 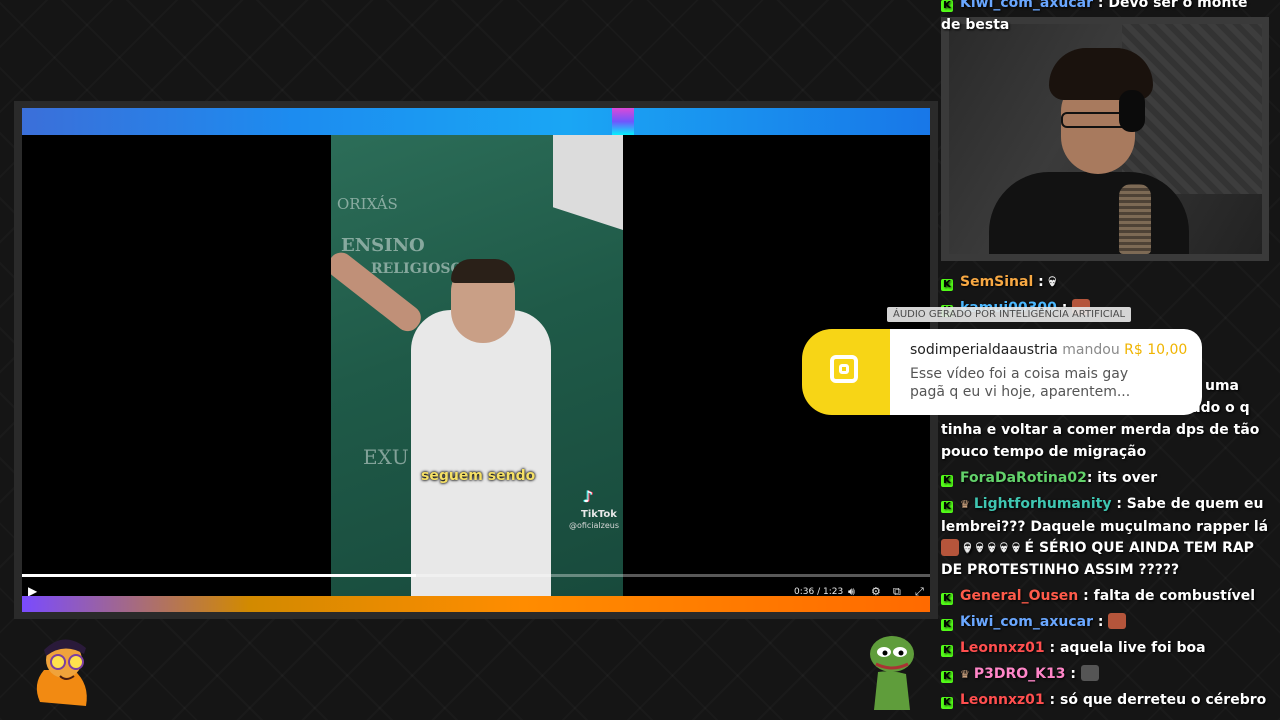 I want to click on video-subtitle: seguem sendo, so click(x=478, y=476).